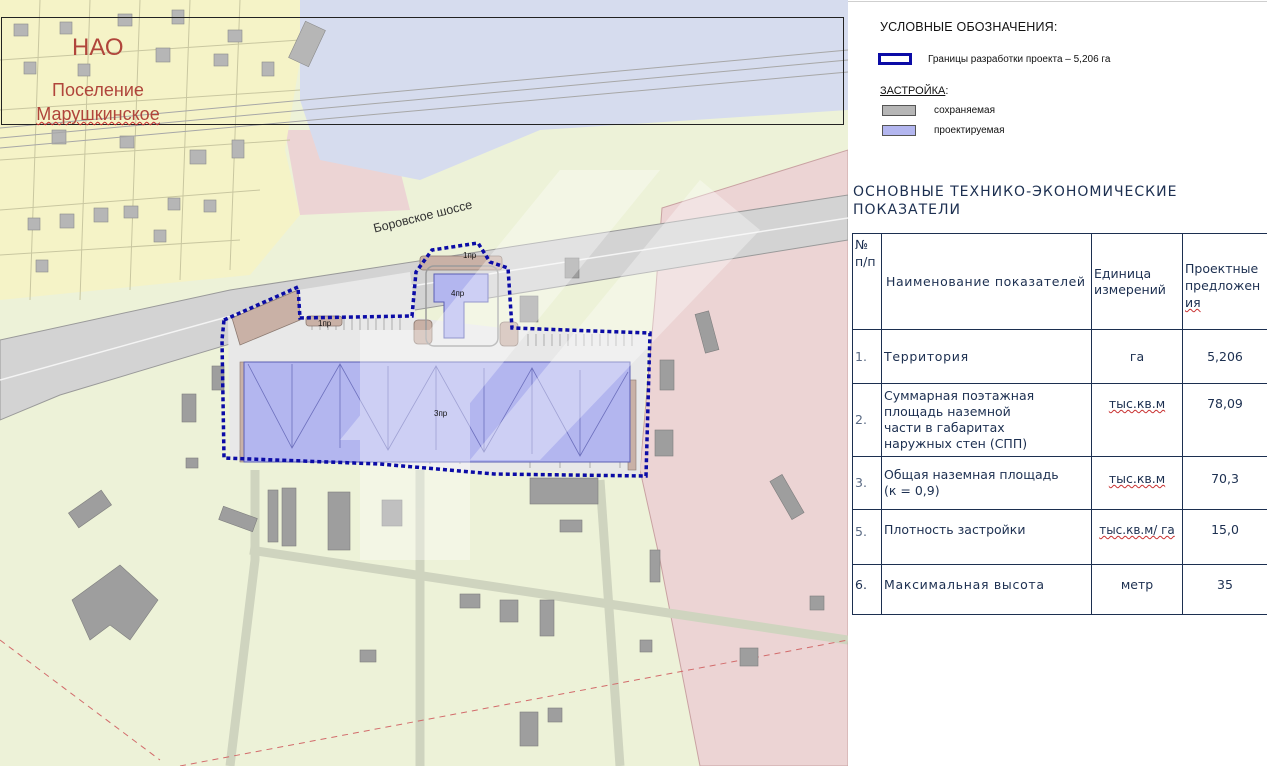  I want to click on header-unit: Единица измерений, so click(1137, 281).